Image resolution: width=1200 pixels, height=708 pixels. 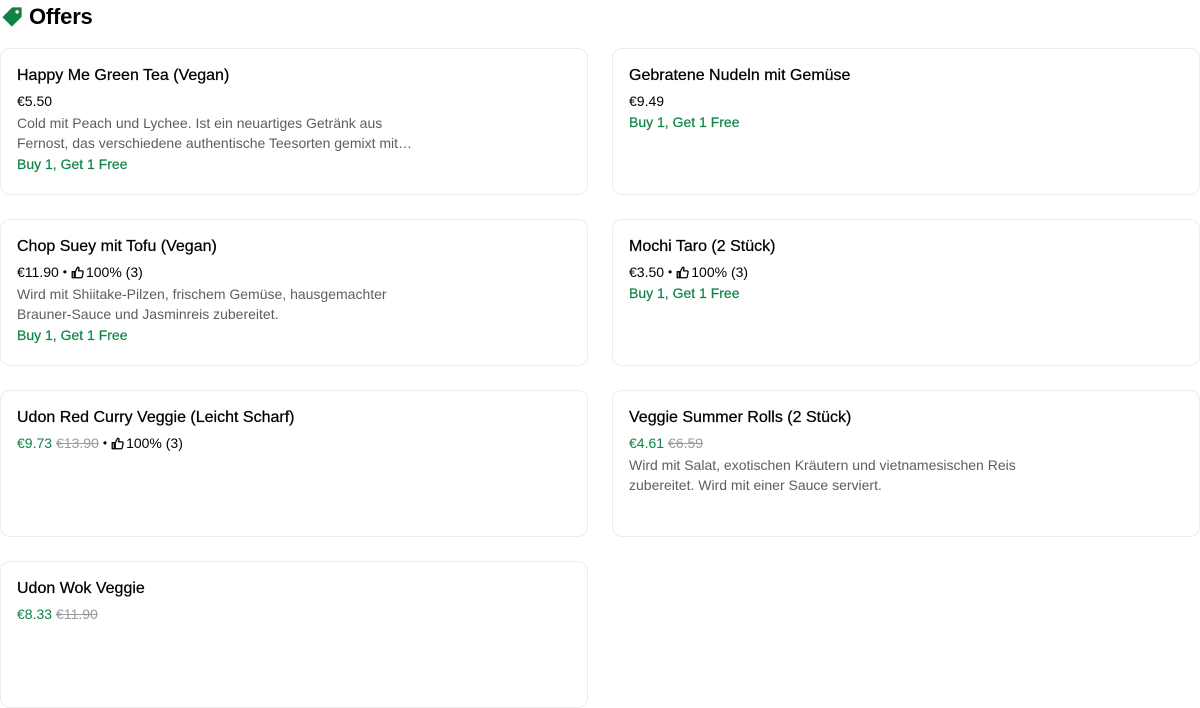 What do you see at coordinates (35, 101) in the screenshot?
I see `item-price: €5.50` at bounding box center [35, 101].